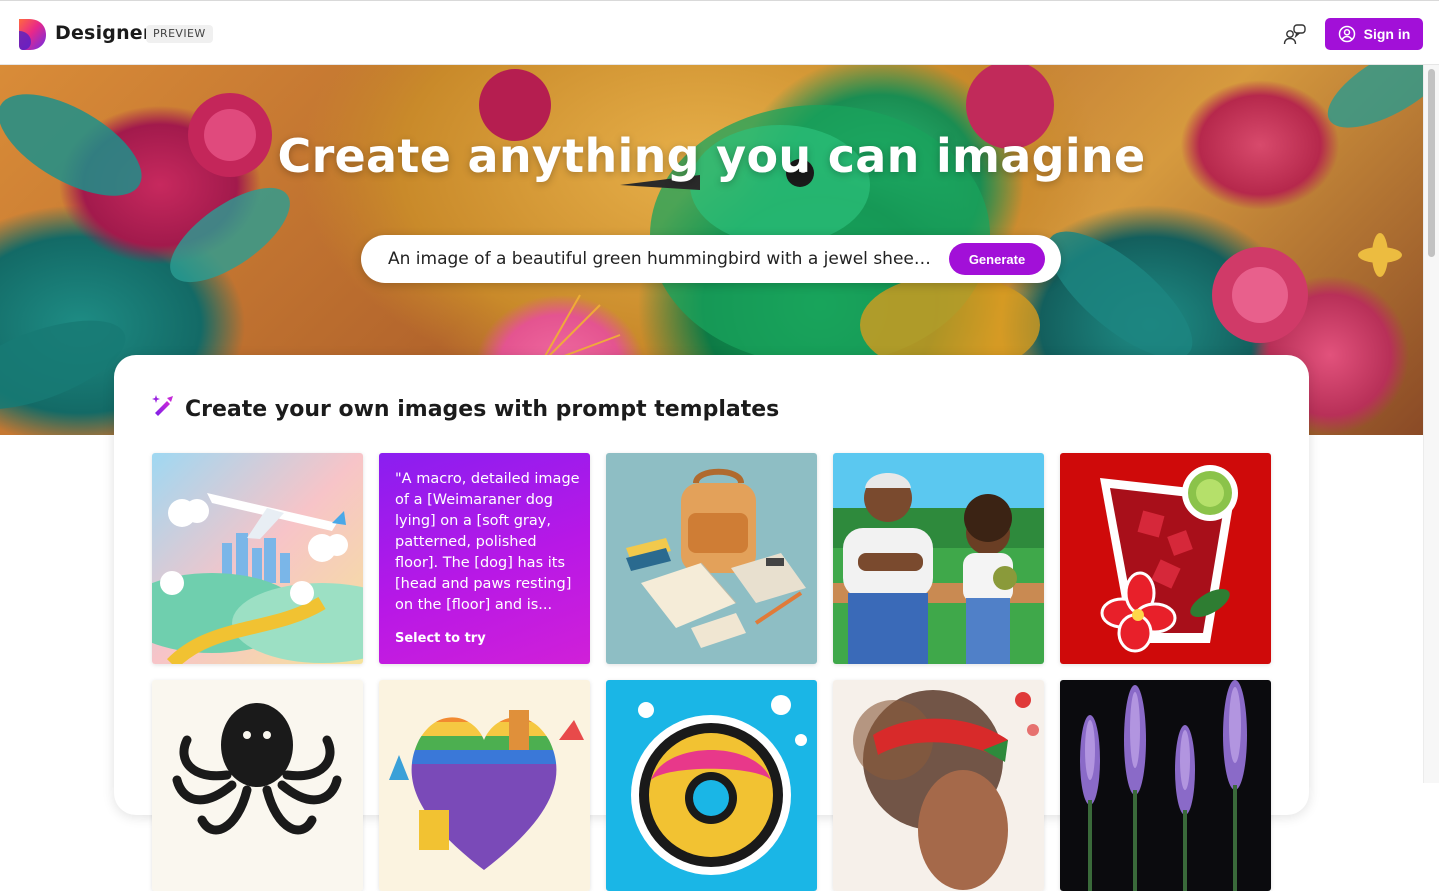  I want to click on template-tile-baseball, so click(938, 558).